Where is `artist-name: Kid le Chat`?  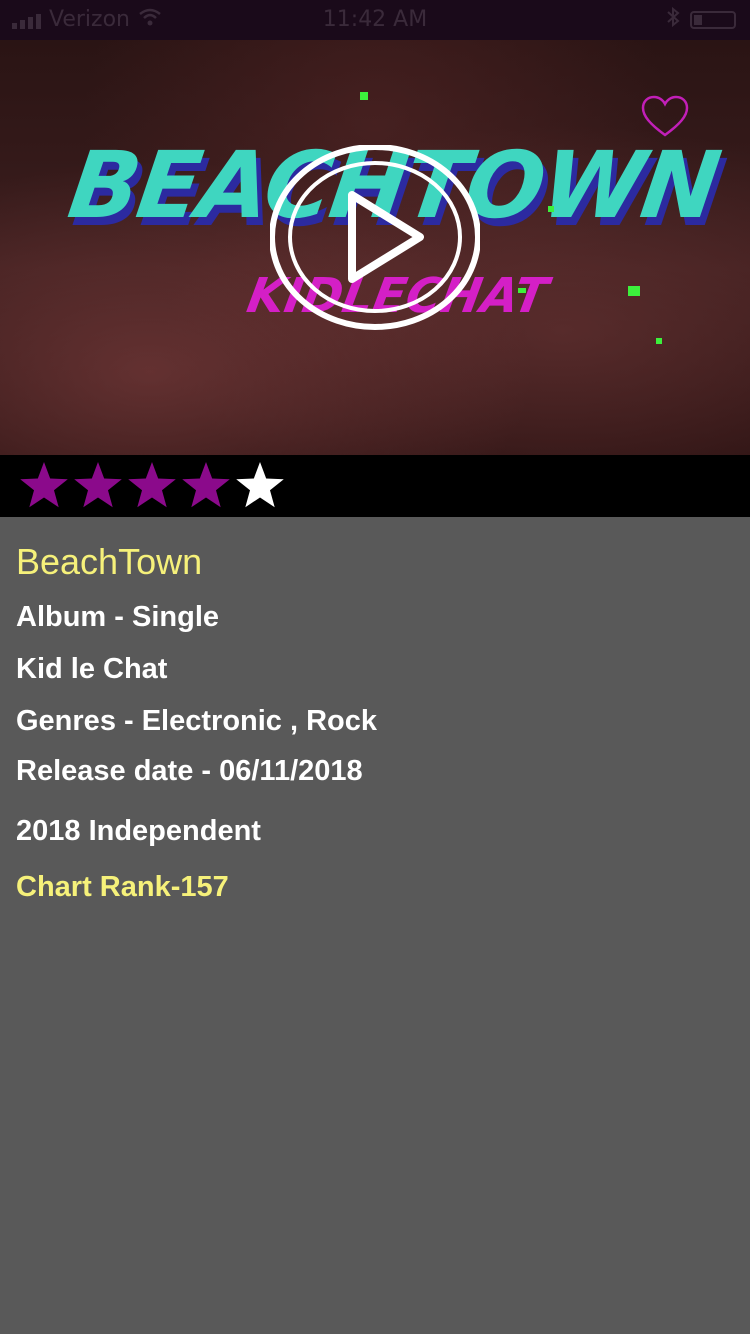 artist-name: Kid le Chat is located at coordinates (92, 669).